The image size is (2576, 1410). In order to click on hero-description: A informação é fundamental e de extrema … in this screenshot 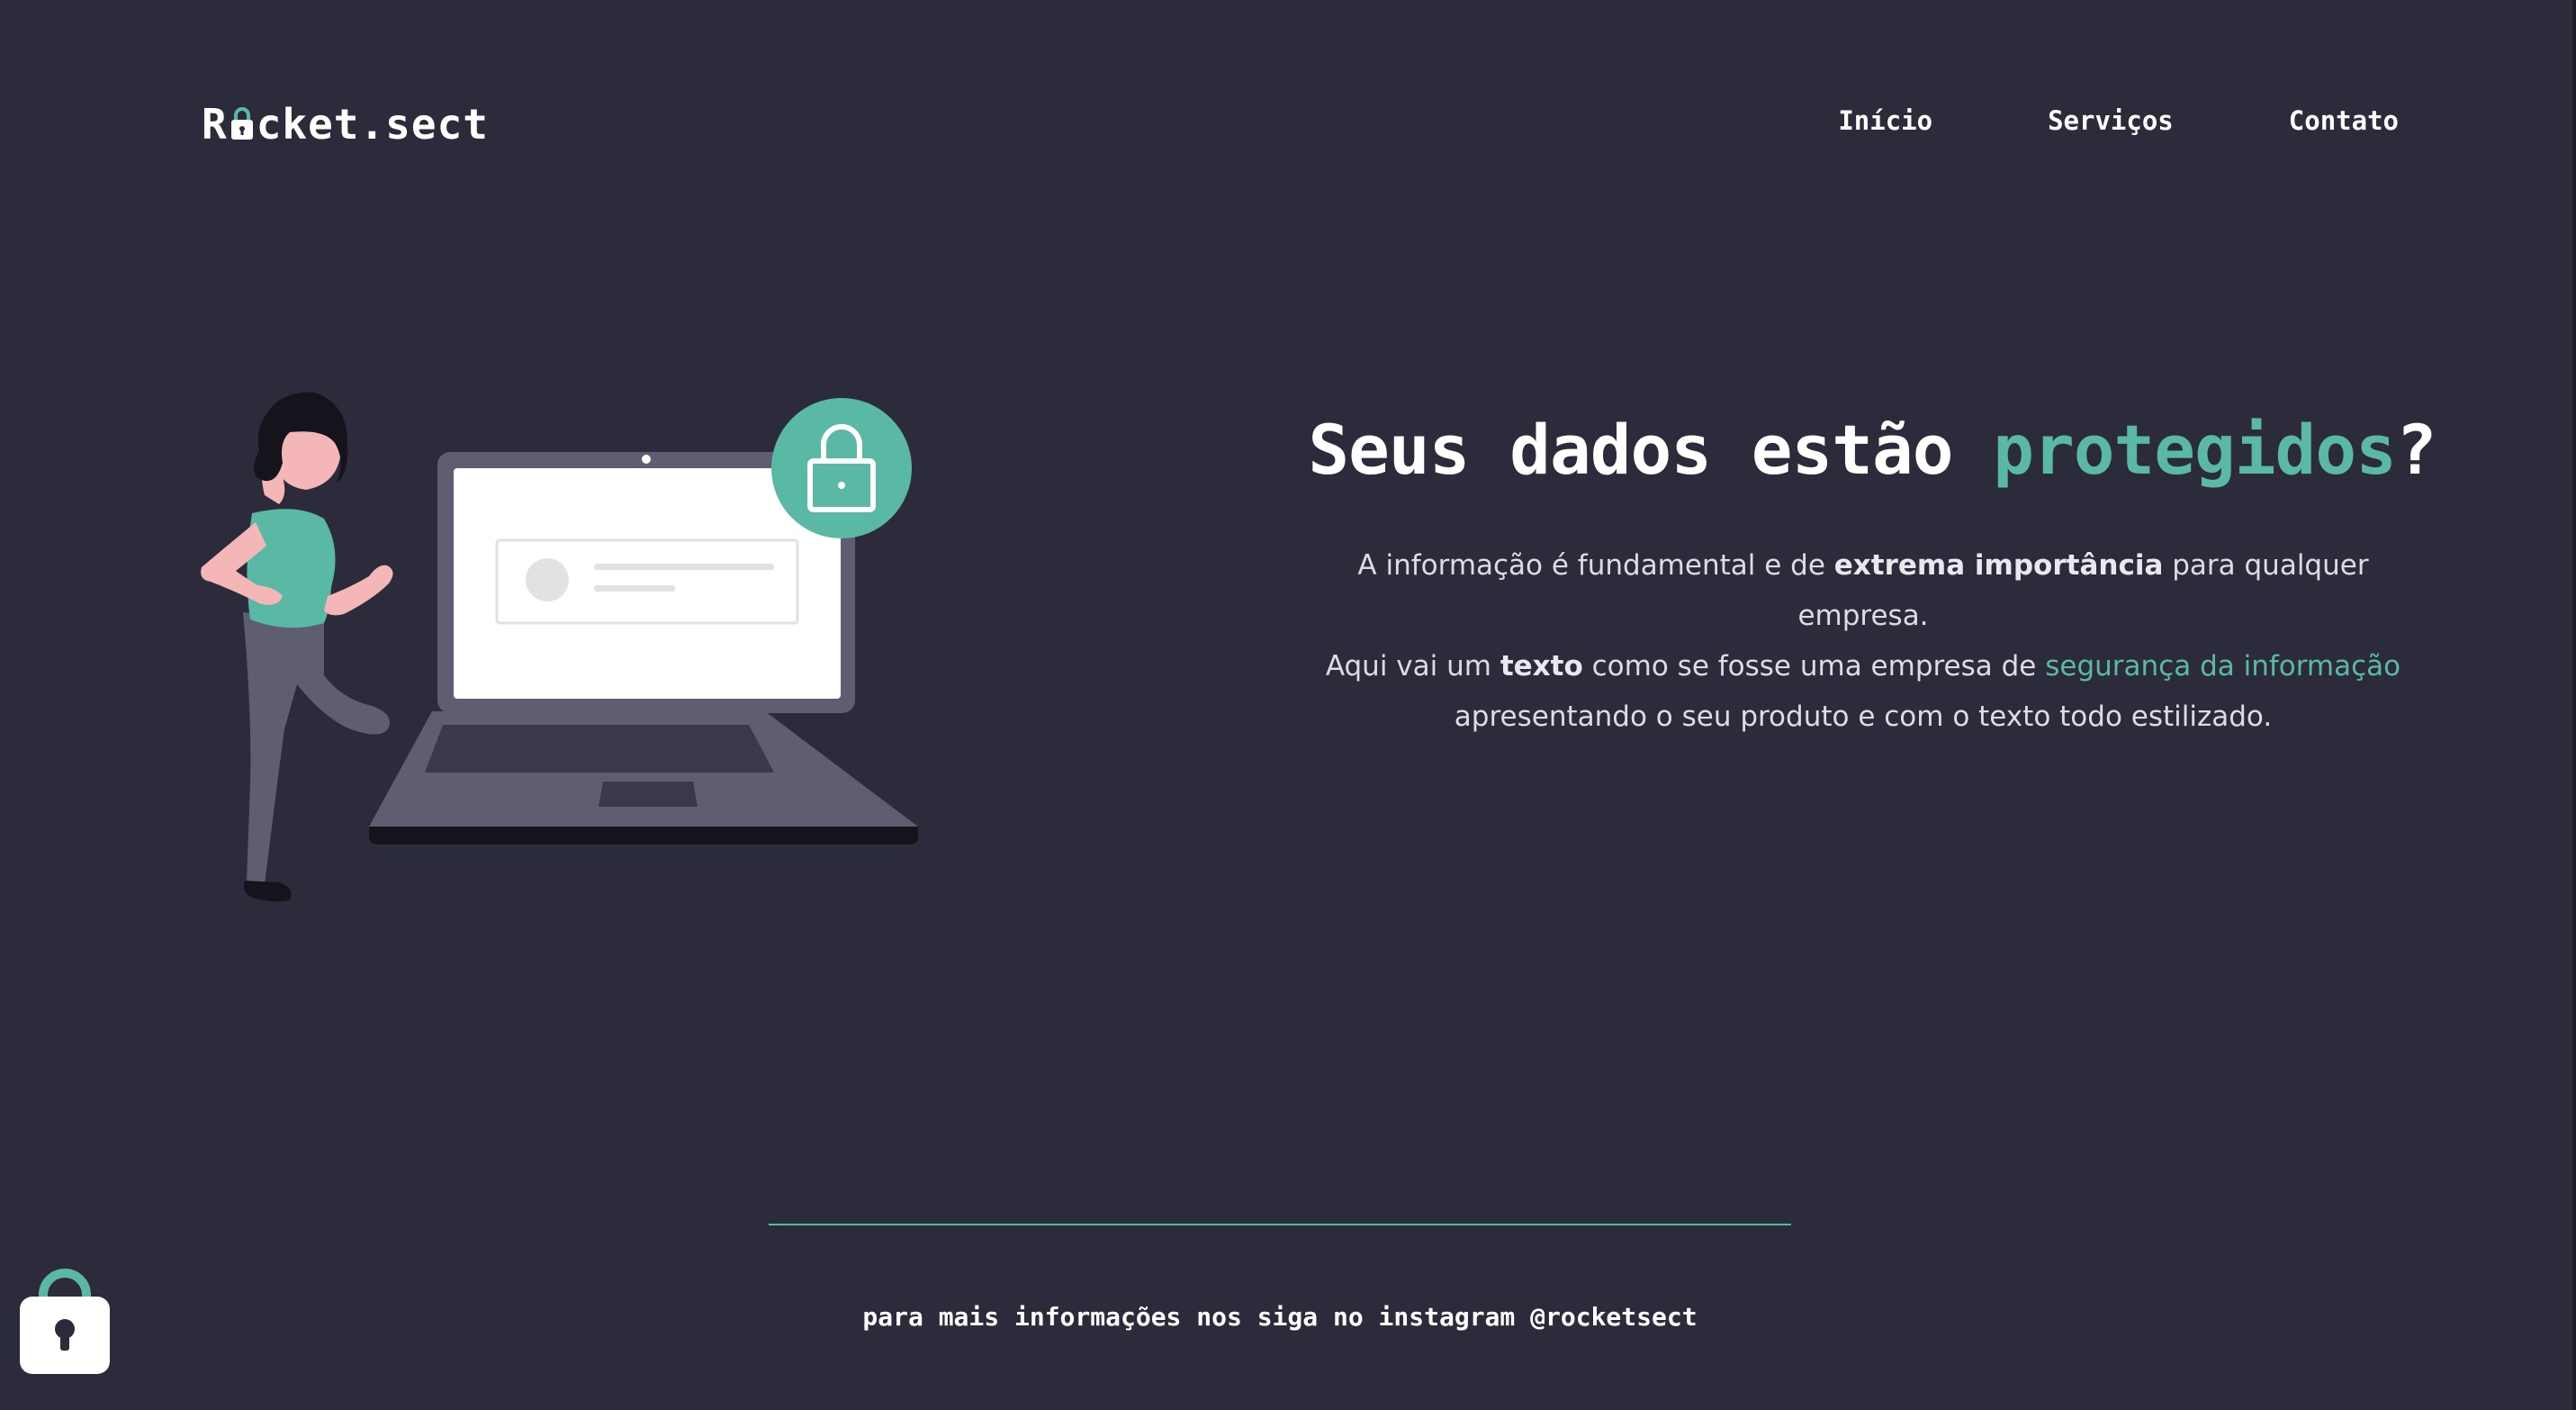, I will do `click(1863, 641)`.